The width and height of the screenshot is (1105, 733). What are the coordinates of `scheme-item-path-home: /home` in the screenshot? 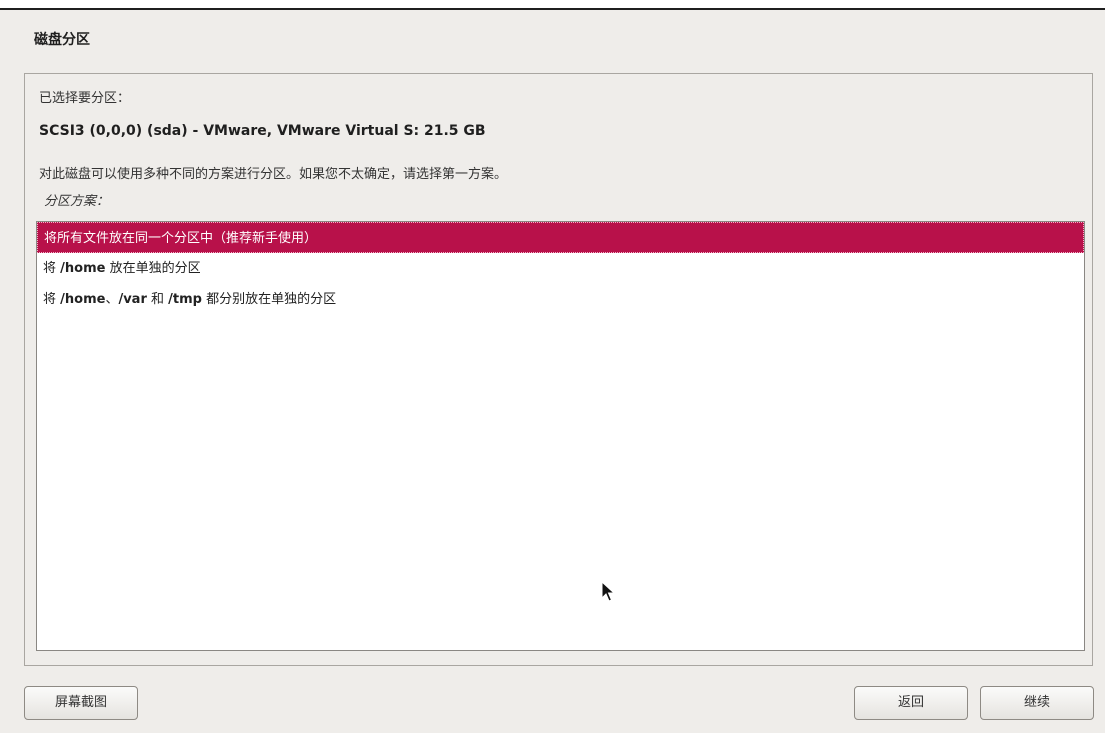 It's located at (83, 299).